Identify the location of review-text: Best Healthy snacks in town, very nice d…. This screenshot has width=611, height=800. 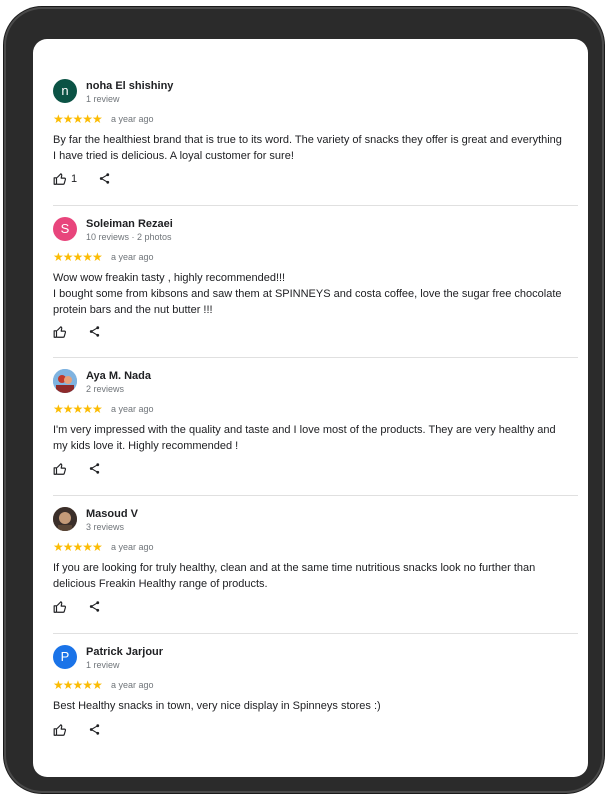
(315, 706).